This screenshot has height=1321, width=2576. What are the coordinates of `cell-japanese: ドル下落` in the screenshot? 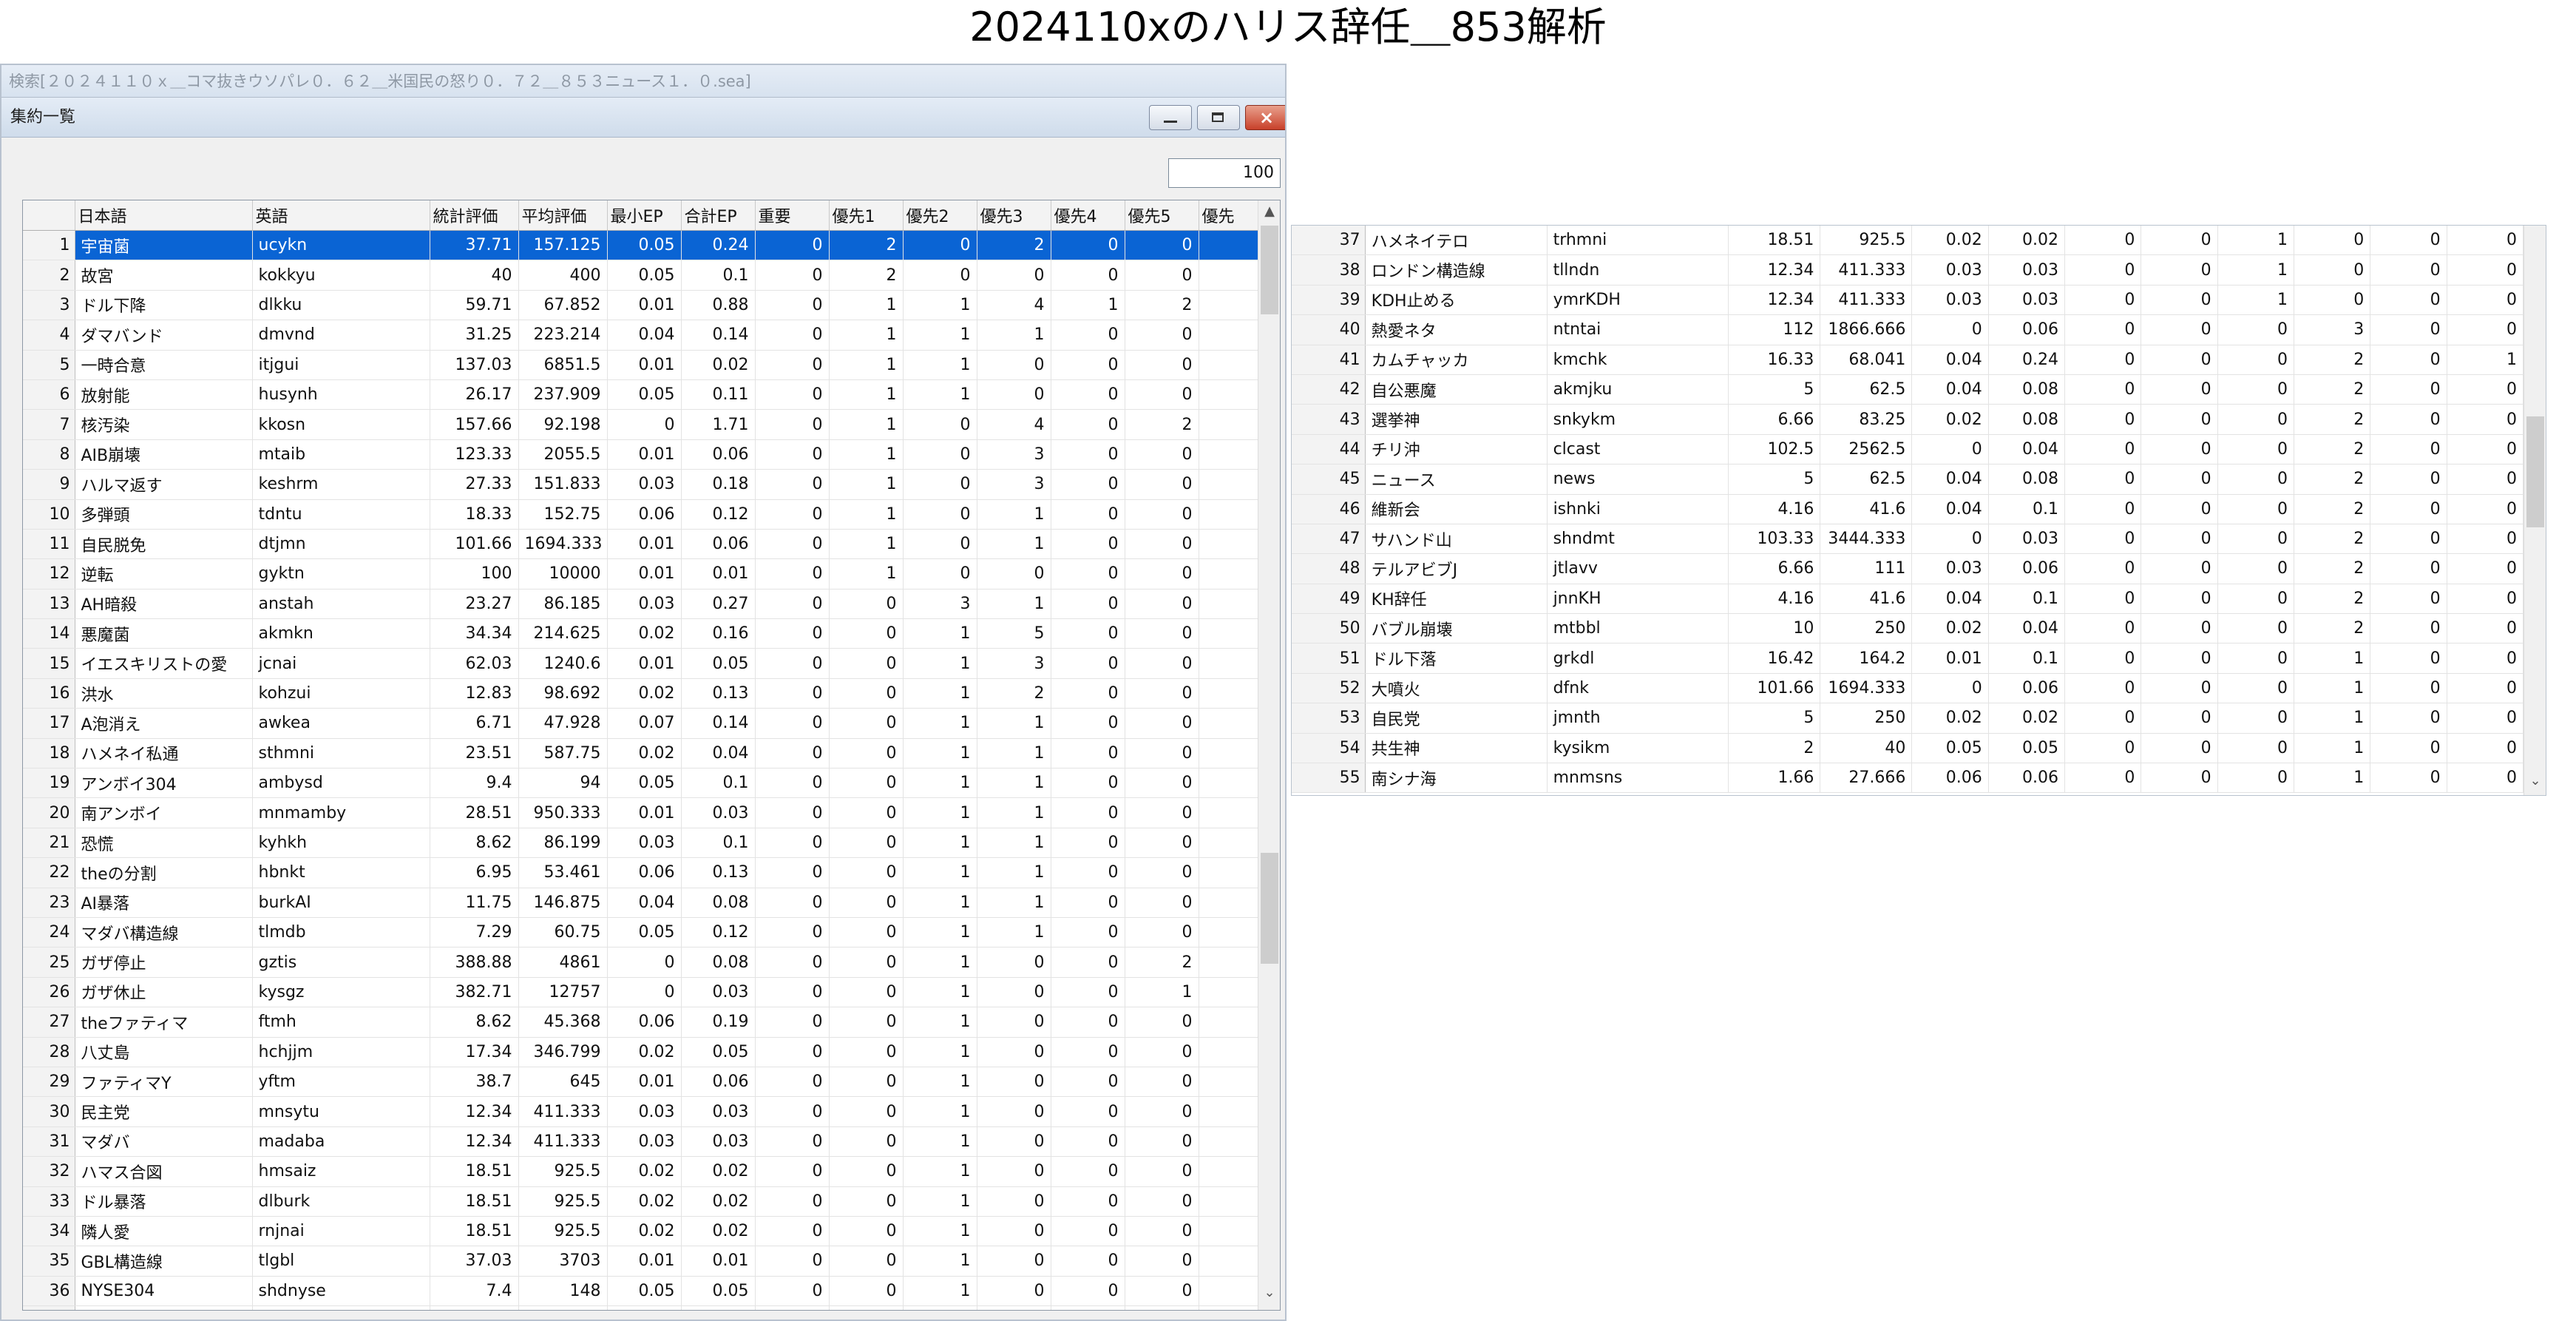 It's located at (1456, 659).